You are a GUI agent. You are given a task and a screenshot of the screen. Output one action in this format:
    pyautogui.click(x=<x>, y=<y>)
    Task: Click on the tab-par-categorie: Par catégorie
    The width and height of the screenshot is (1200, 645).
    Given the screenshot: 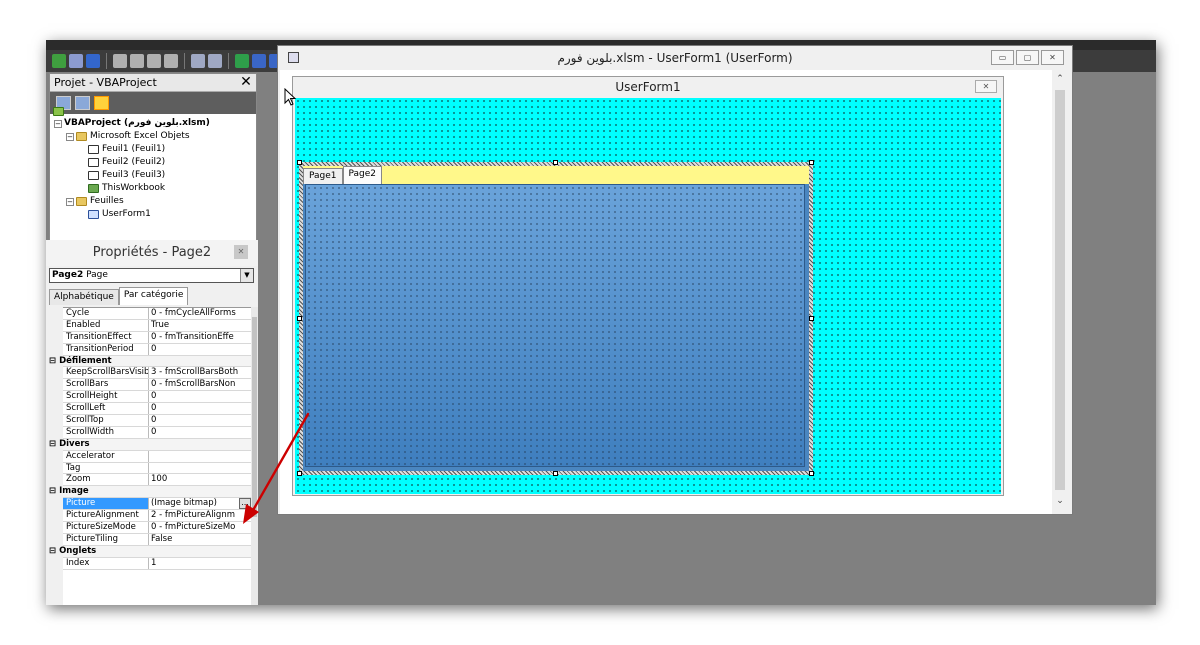 What is the action you would take?
    pyautogui.click(x=153, y=296)
    